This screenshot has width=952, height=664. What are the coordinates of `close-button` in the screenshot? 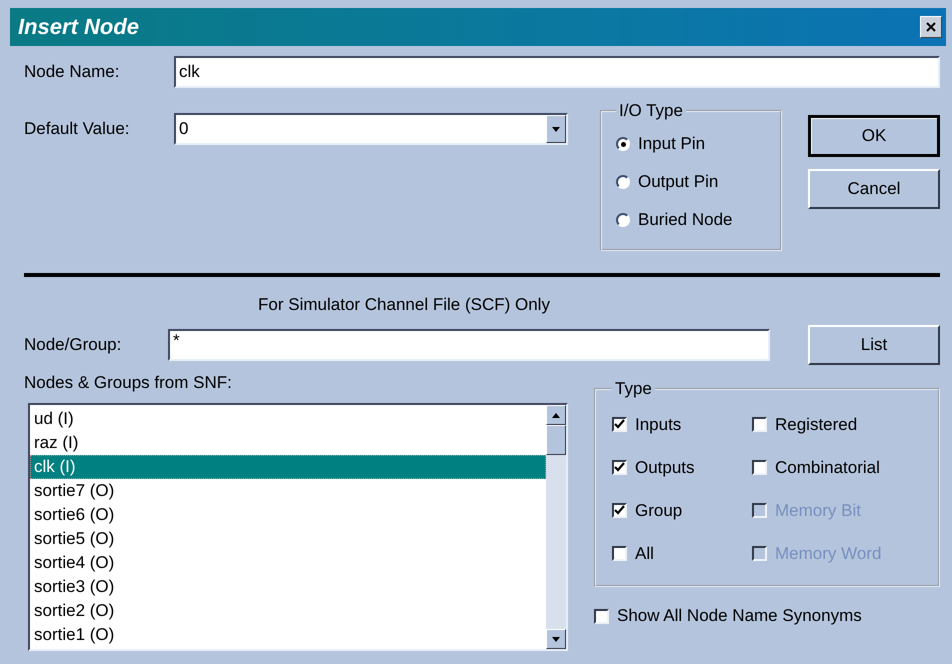 It's located at (931, 27).